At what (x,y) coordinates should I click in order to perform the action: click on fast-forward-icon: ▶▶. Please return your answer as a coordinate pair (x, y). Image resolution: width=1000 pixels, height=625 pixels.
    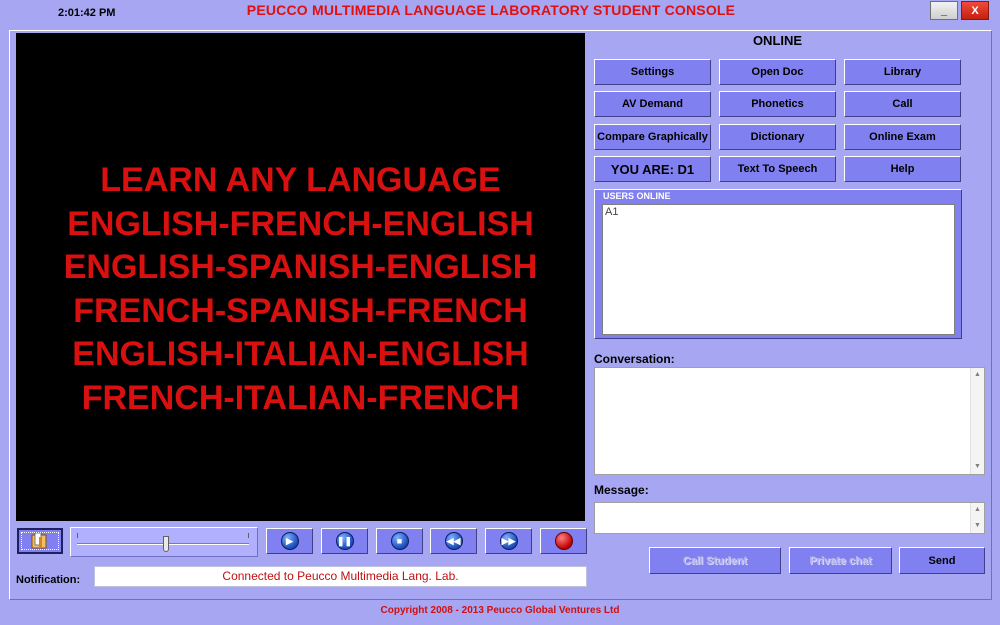
    Looking at the image, I should click on (508, 541).